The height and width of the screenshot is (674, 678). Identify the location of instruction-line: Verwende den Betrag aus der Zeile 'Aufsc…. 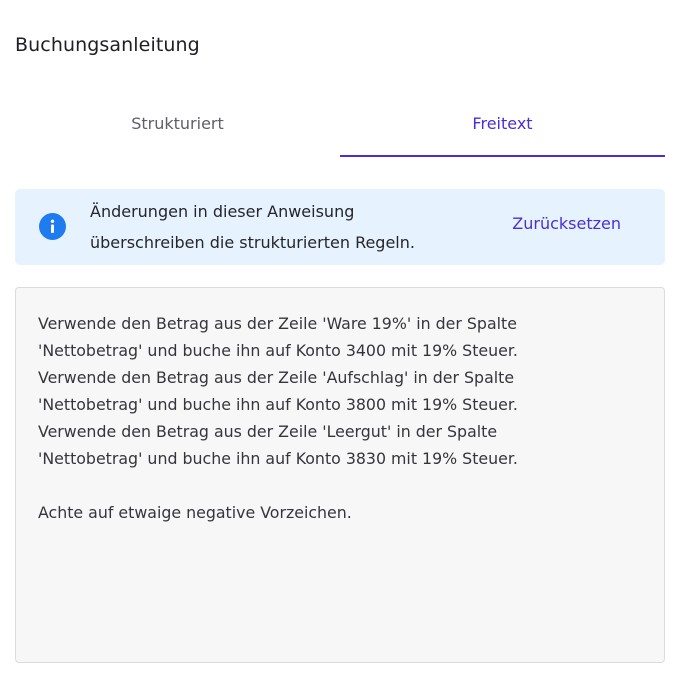
(276, 377).